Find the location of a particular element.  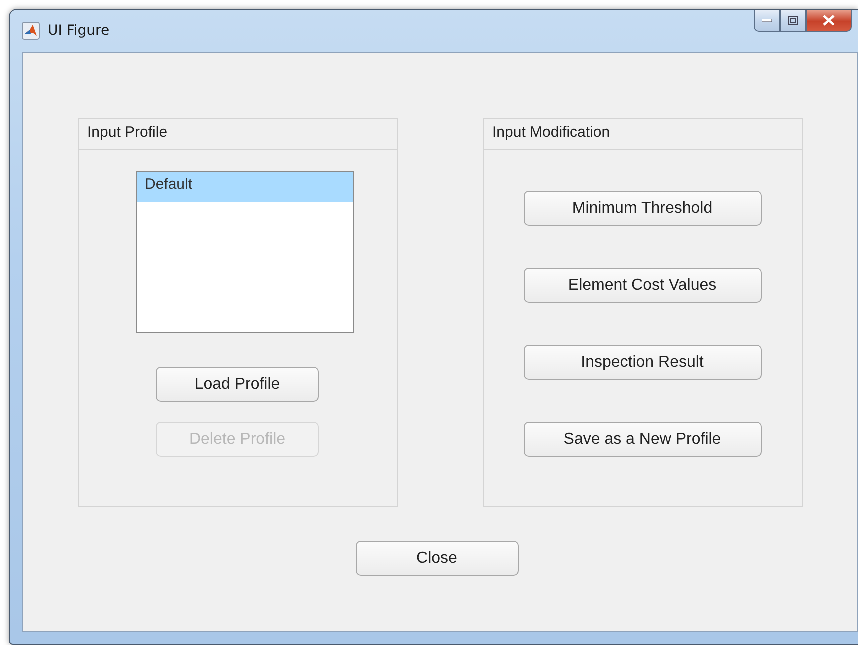

close-window-button is located at coordinates (829, 21).